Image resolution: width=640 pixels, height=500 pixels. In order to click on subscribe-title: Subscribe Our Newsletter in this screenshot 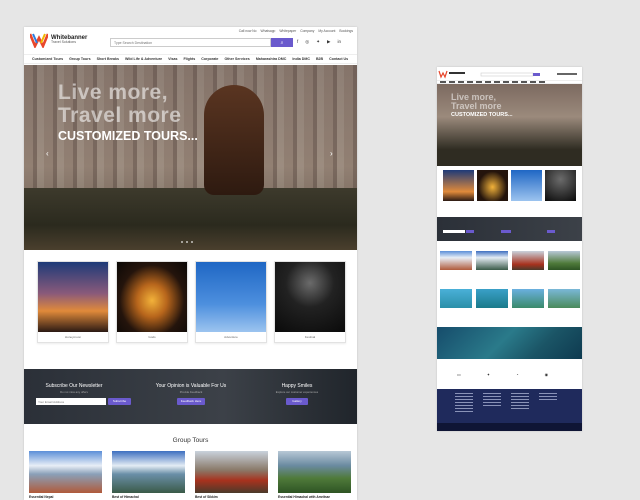, I will do `click(74, 386)`.